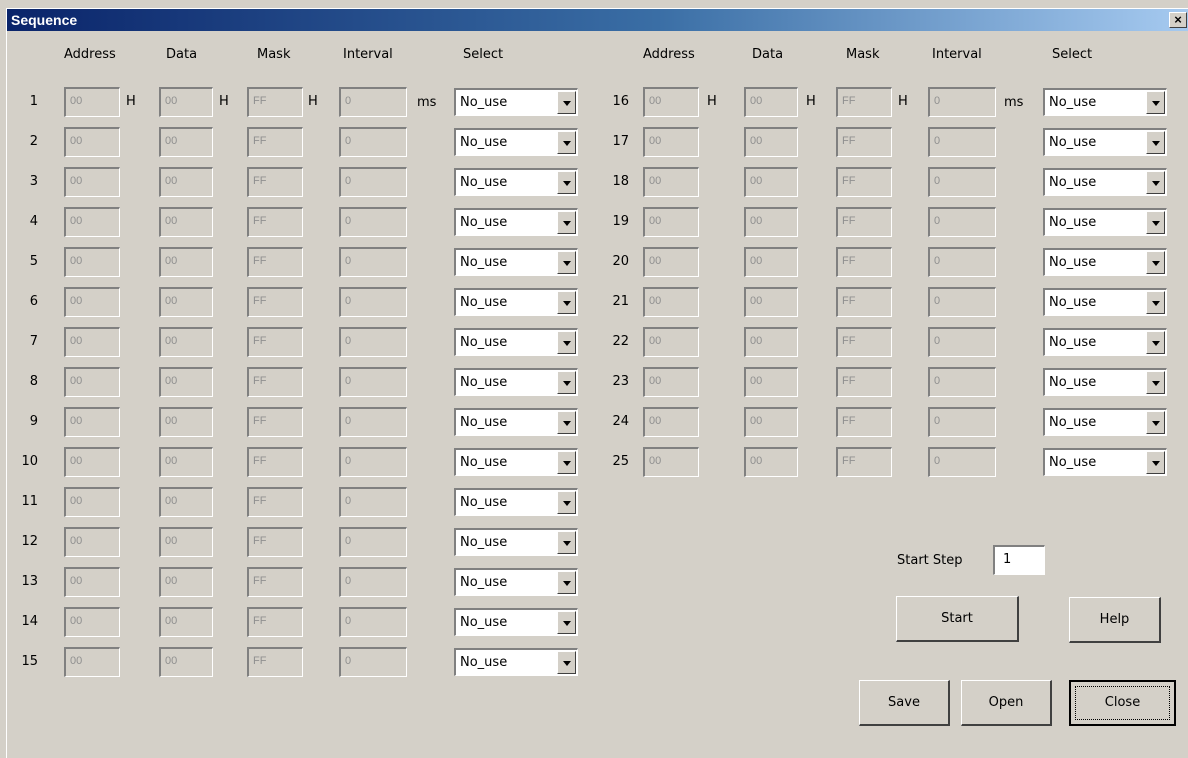 This screenshot has width=1188, height=758. I want to click on close-window-icon: ×, so click(1178, 20).